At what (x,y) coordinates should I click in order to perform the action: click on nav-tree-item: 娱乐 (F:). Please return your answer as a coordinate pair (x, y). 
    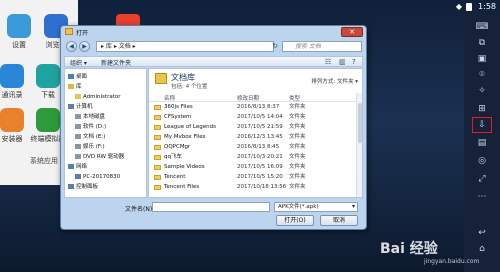
    Looking at the image, I should click on (90, 147).